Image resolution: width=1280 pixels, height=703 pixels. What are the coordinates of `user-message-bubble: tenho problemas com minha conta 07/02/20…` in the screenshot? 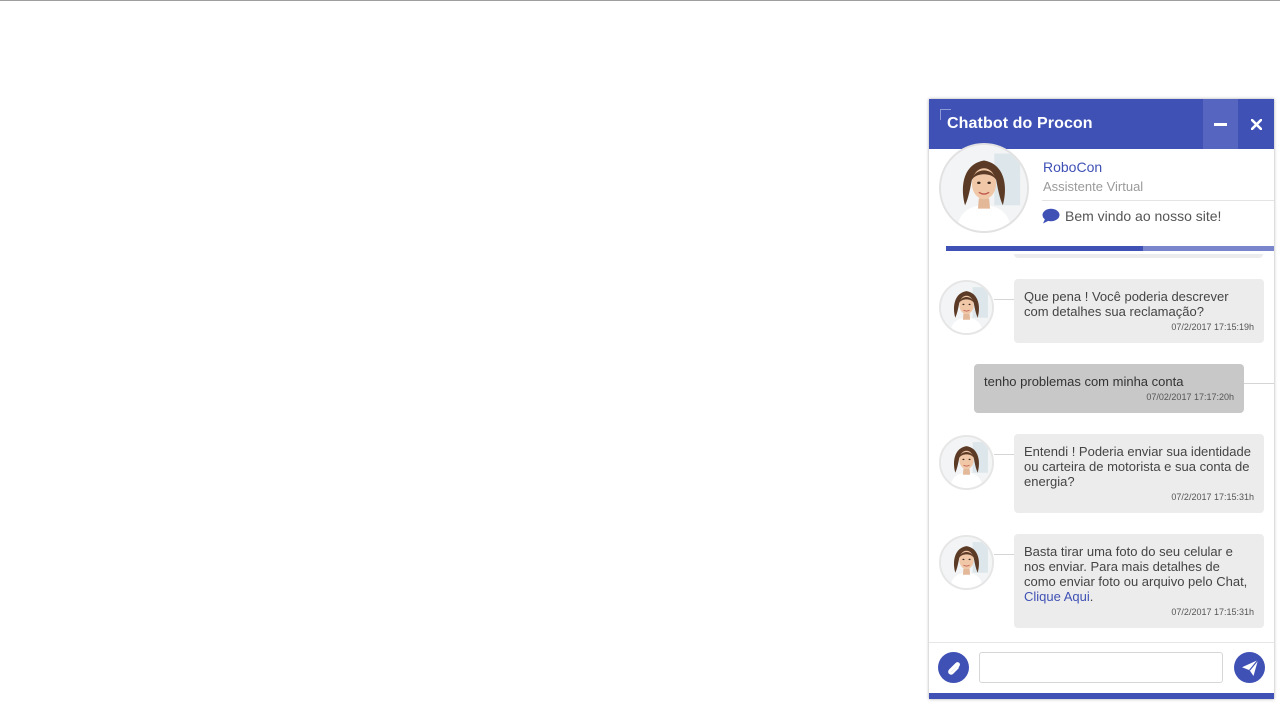 It's located at (1109, 388).